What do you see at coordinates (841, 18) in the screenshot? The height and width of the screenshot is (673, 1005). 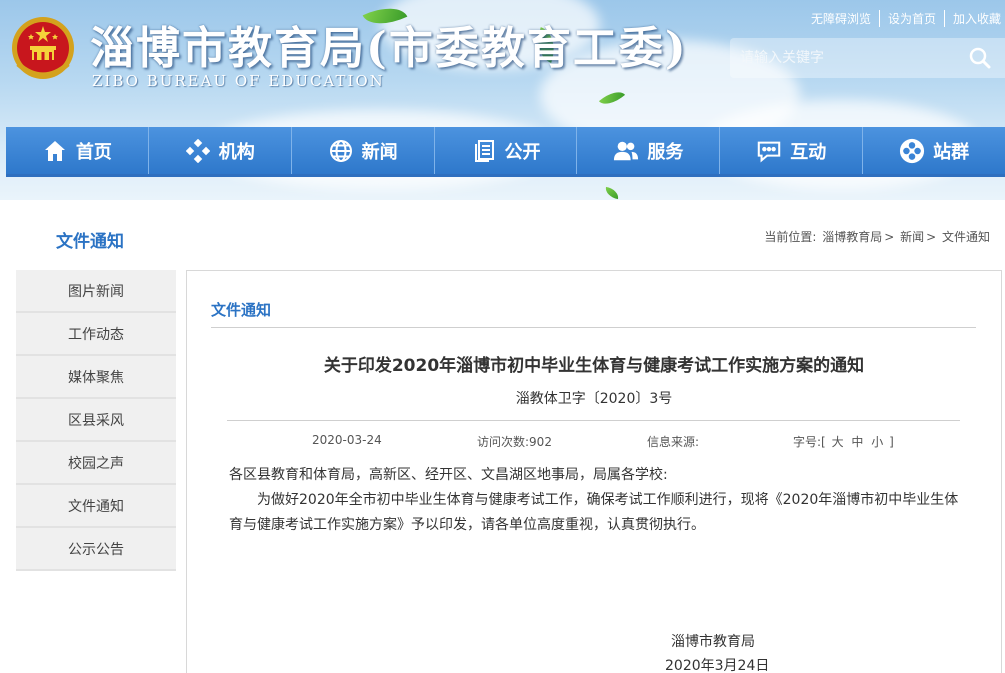 I see `accessibility-link: 无障碍浏览` at bounding box center [841, 18].